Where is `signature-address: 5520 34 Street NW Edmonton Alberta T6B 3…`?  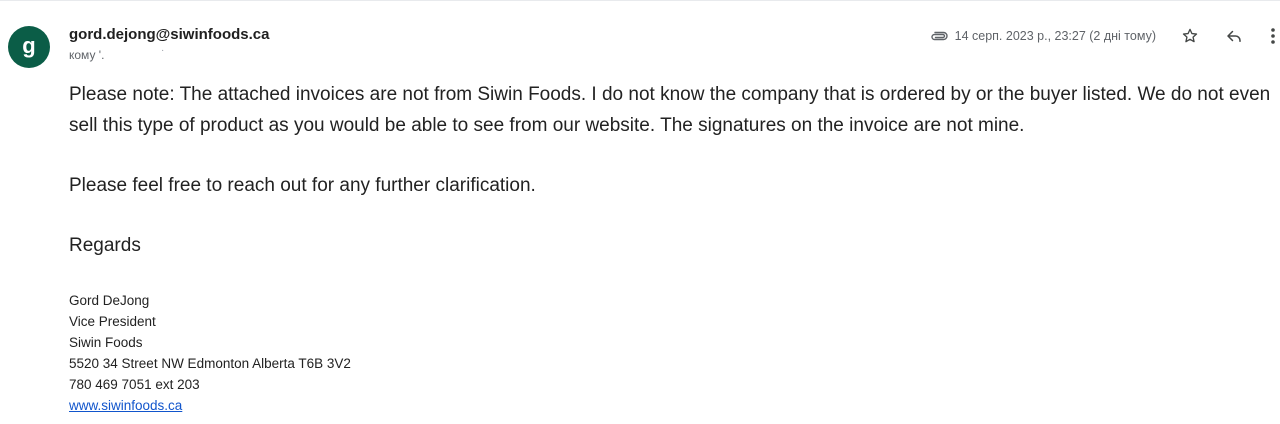 signature-address: 5520 34 Street NW Edmonton Alberta T6B 3… is located at coordinates (210, 363).